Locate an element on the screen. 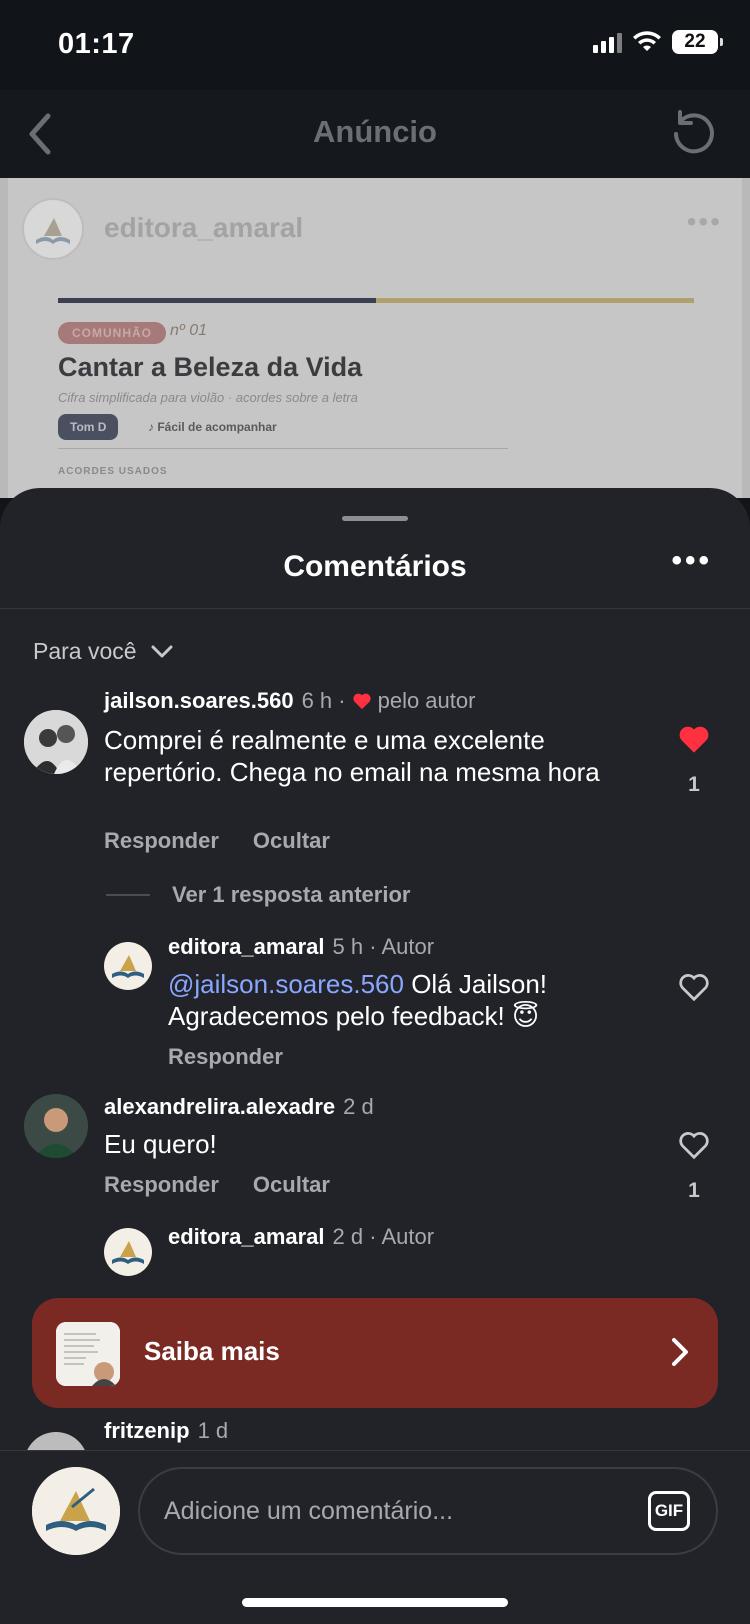 Image resolution: width=750 pixels, height=1624 pixels. mention-link: @jailson.soares.560 is located at coordinates (286, 984).